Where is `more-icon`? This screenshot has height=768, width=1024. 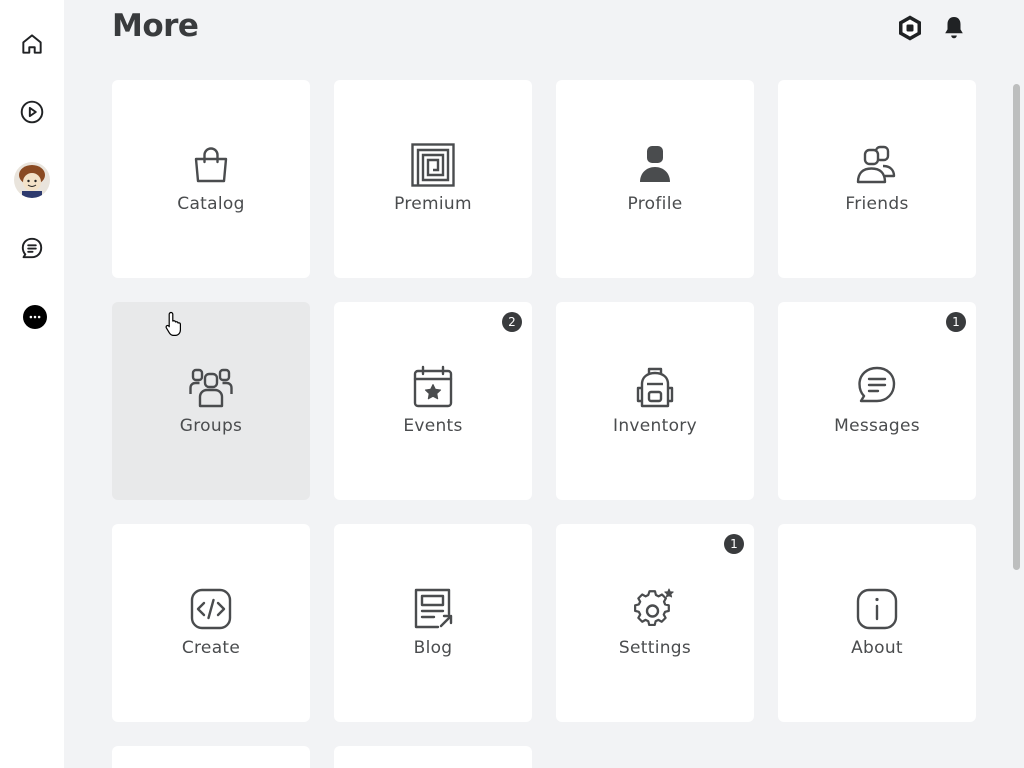
more-icon is located at coordinates (35, 317).